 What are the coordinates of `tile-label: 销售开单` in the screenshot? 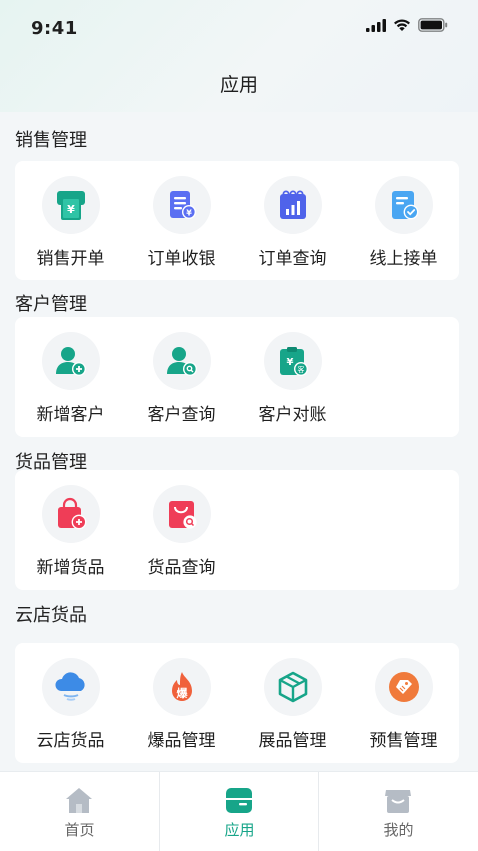 It's located at (70, 259).